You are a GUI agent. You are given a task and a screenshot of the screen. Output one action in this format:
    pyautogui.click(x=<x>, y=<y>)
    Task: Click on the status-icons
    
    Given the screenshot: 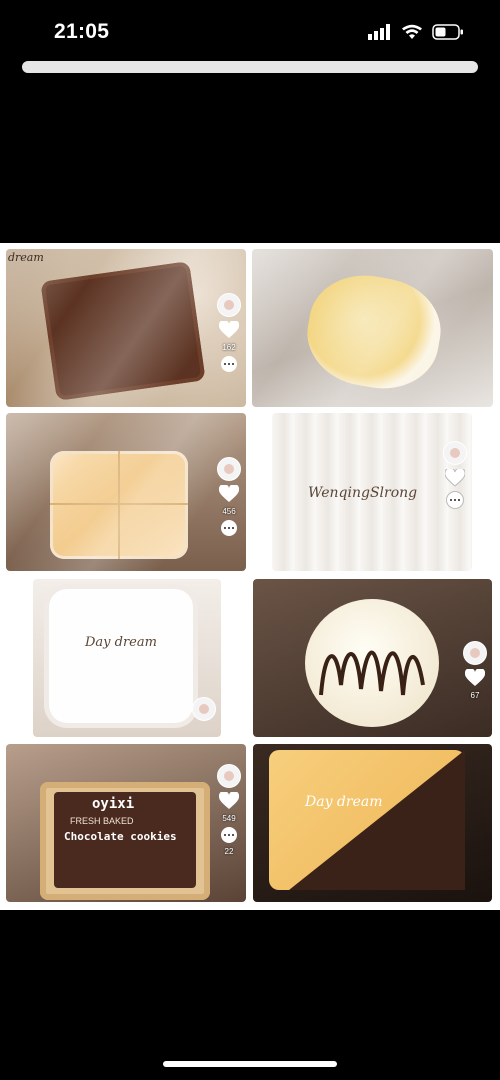 What is the action you would take?
    pyautogui.click(x=416, y=32)
    